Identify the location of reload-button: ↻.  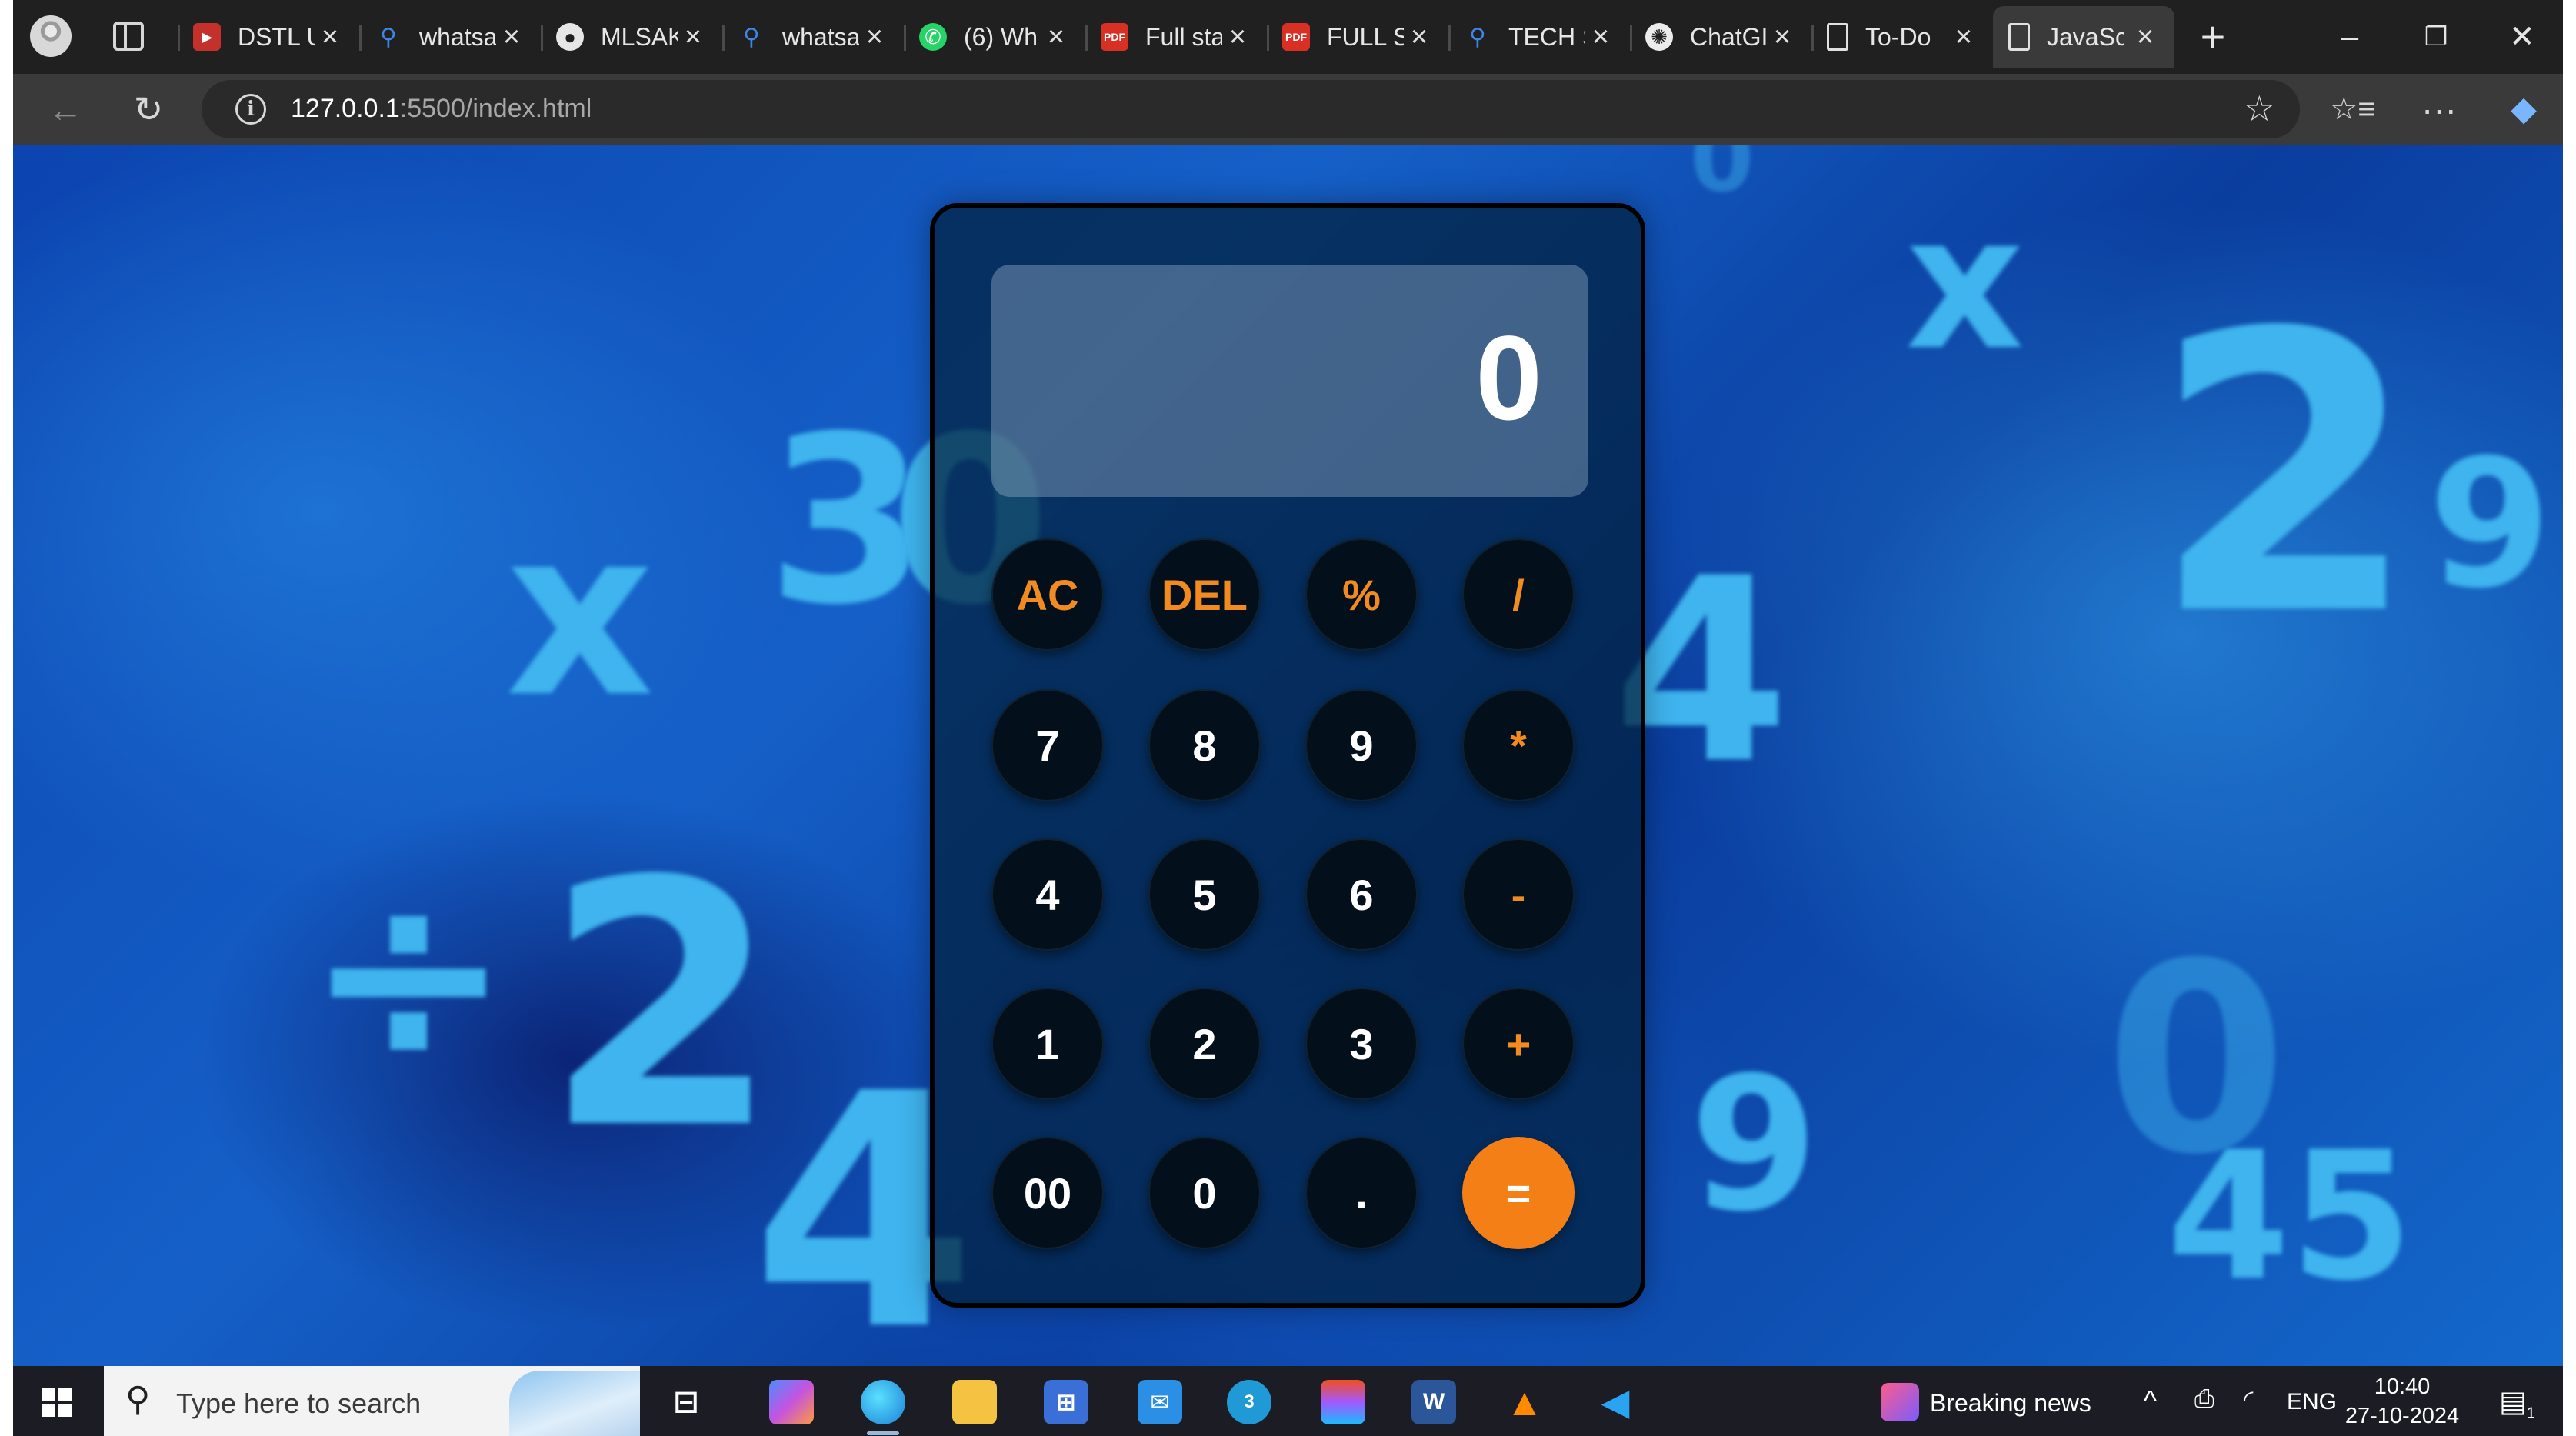
(148, 109).